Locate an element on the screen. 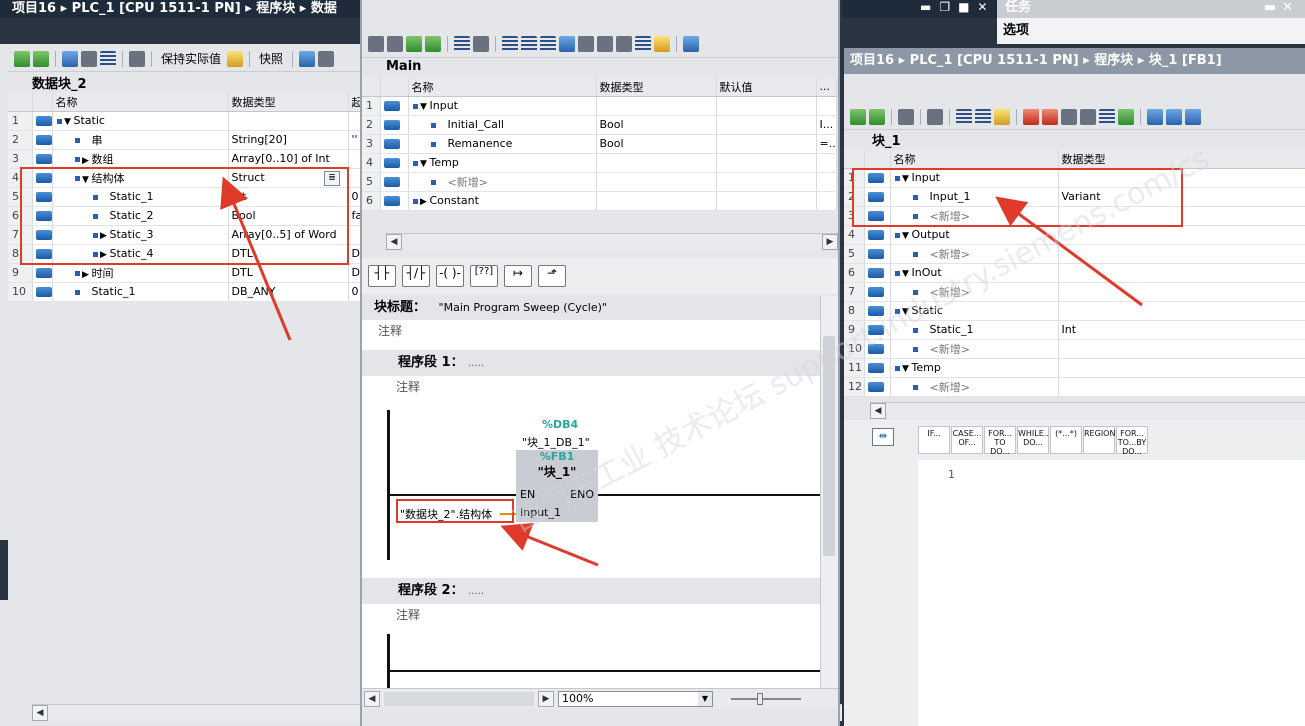 This screenshot has height=726, width=1305. table-row: 6 ▶ Constant is located at coordinates (599, 201).